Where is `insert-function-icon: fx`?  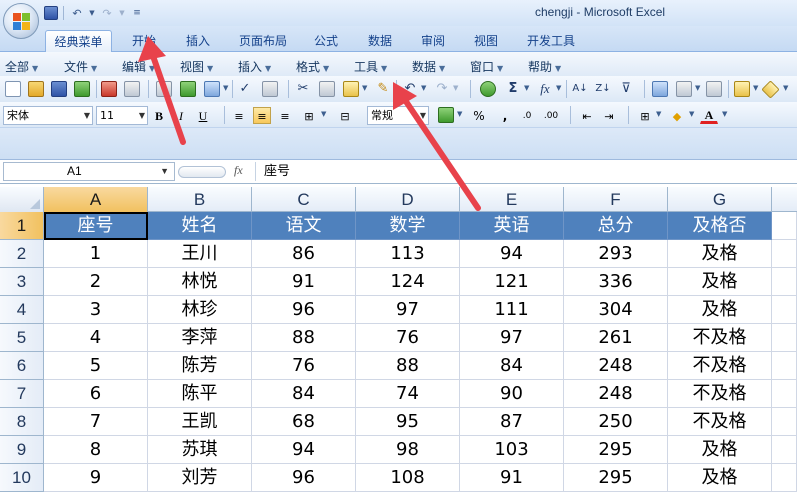
insert-function-icon: fx is located at coordinates (545, 89).